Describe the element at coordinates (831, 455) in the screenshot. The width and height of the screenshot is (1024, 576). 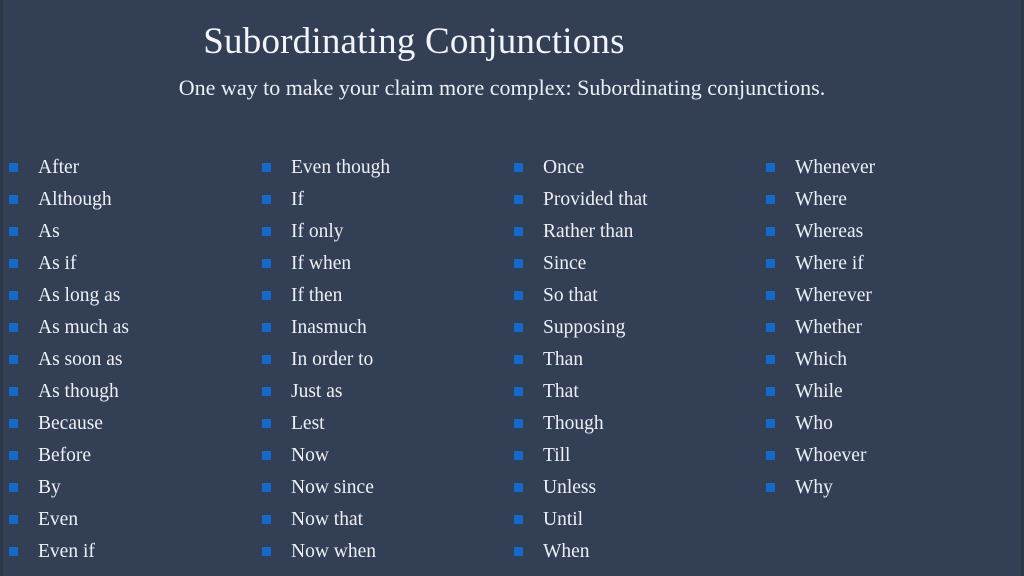
I see `list-item-label: Whoever` at that location.